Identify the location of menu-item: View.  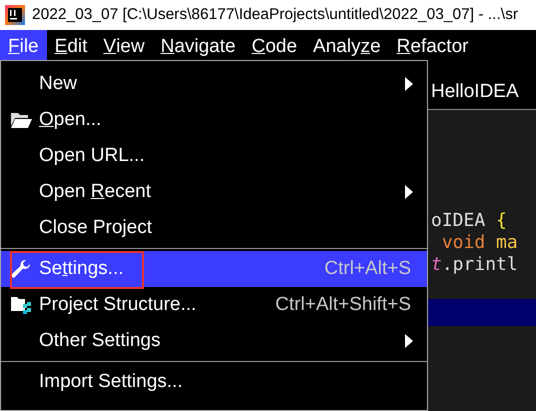
(124, 46).